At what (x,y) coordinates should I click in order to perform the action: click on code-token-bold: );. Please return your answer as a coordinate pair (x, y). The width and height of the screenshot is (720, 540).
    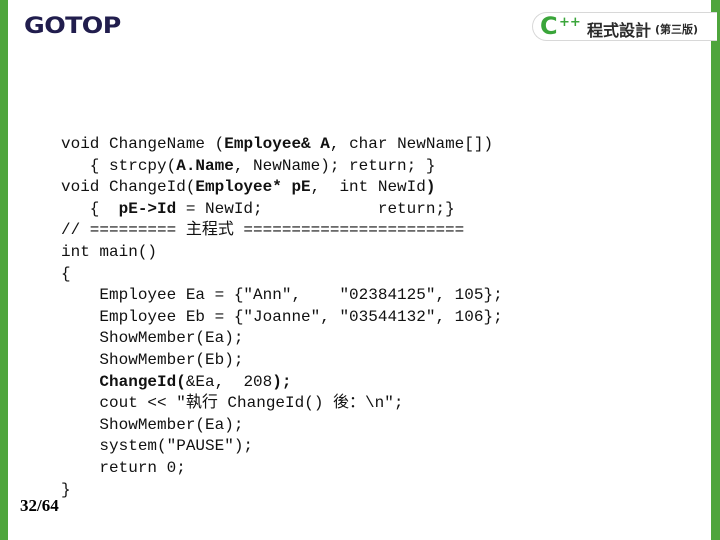
    Looking at the image, I should click on (282, 381).